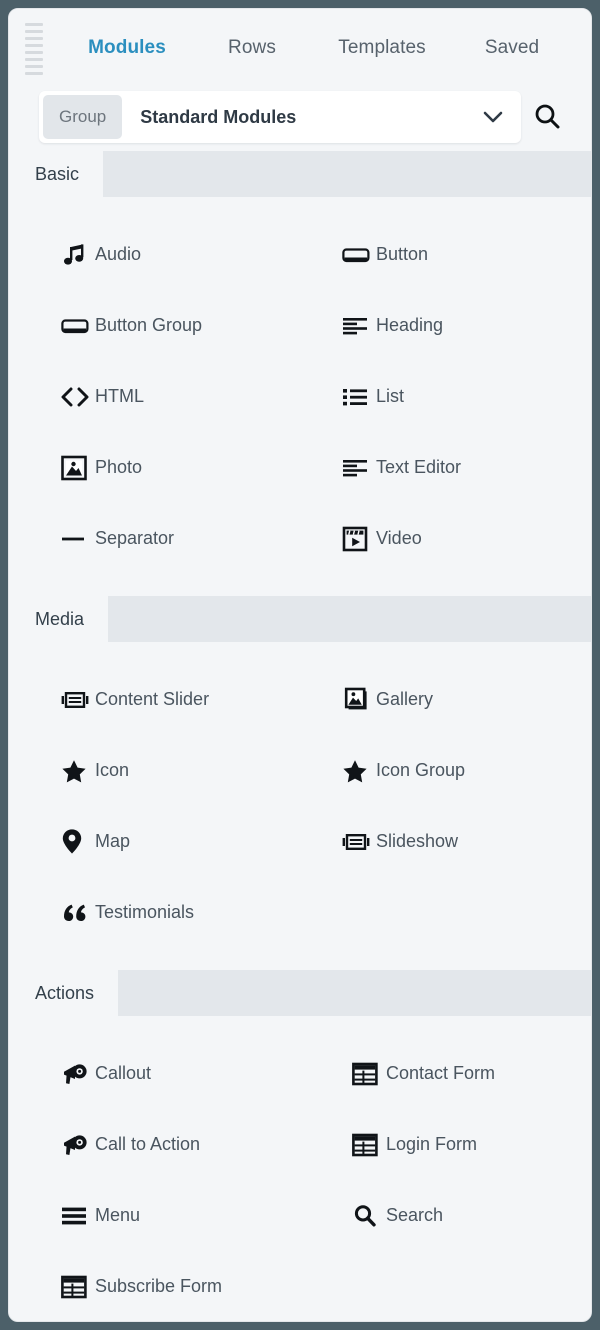 This screenshot has height=1330, width=600. What do you see at coordinates (78, 255) in the screenshot?
I see `music-note-icon` at bounding box center [78, 255].